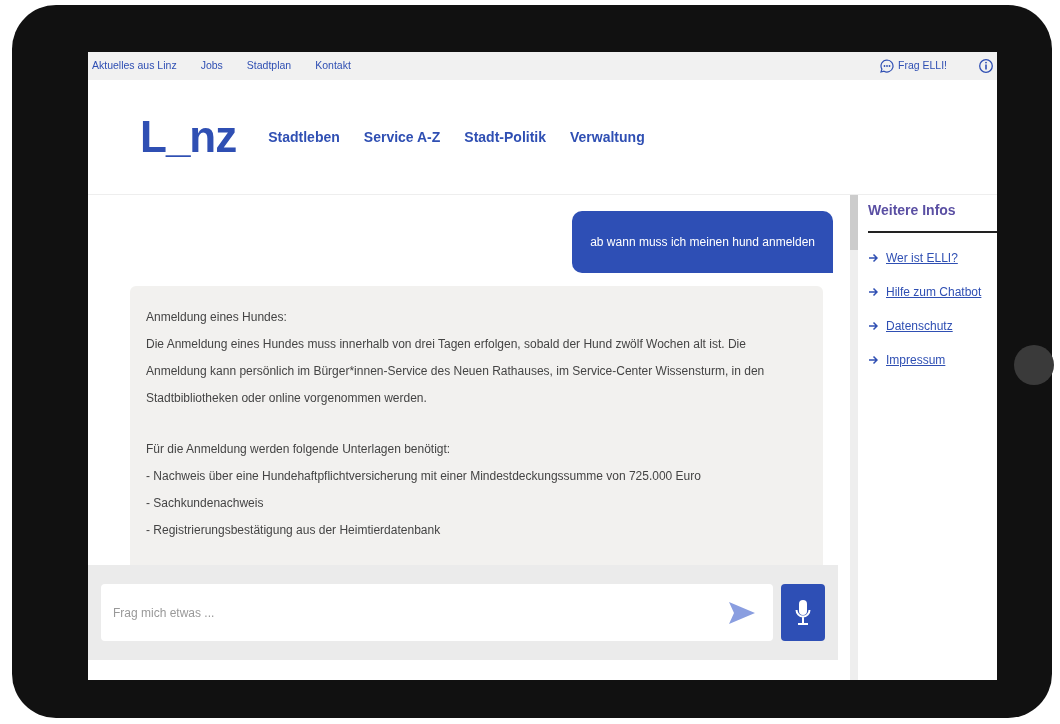  Describe the element at coordinates (913, 66) in the screenshot. I see `frag-elli-link: Frag ELLI!` at that location.